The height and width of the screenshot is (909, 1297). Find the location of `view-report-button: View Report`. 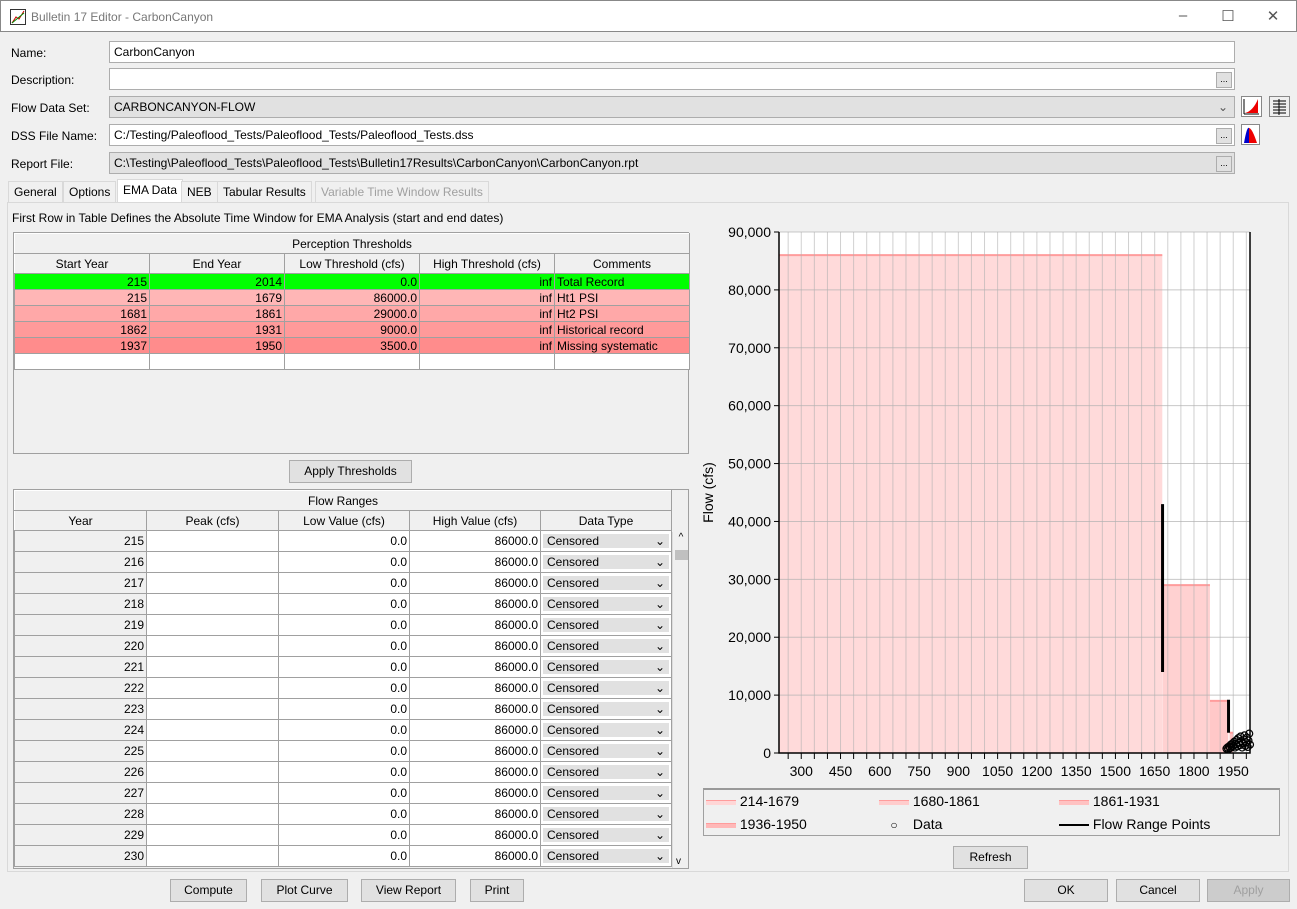

view-report-button: View Report is located at coordinates (408, 890).